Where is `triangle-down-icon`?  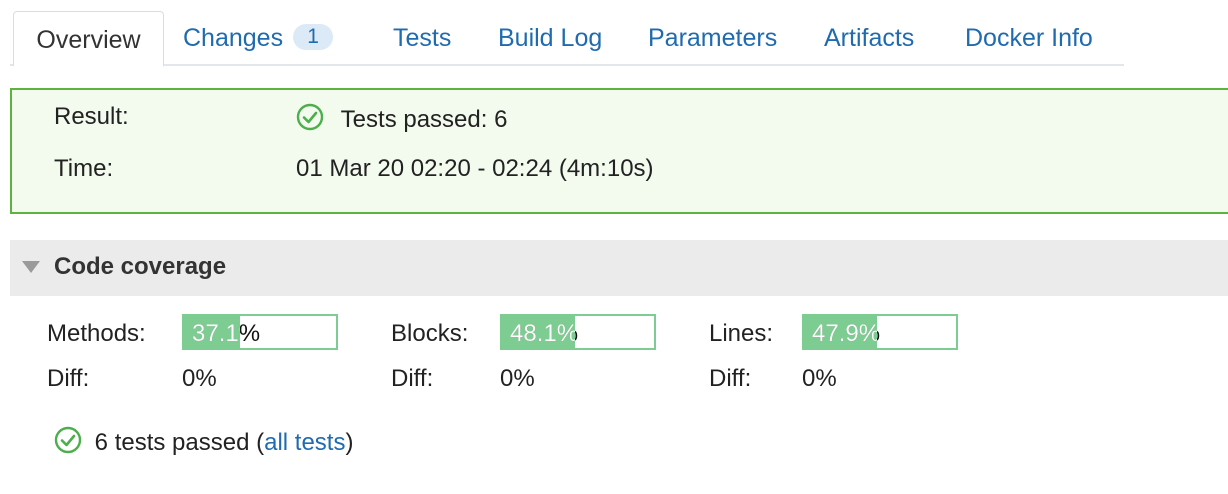 triangle-down-icon is located at coordinates (31, 267).